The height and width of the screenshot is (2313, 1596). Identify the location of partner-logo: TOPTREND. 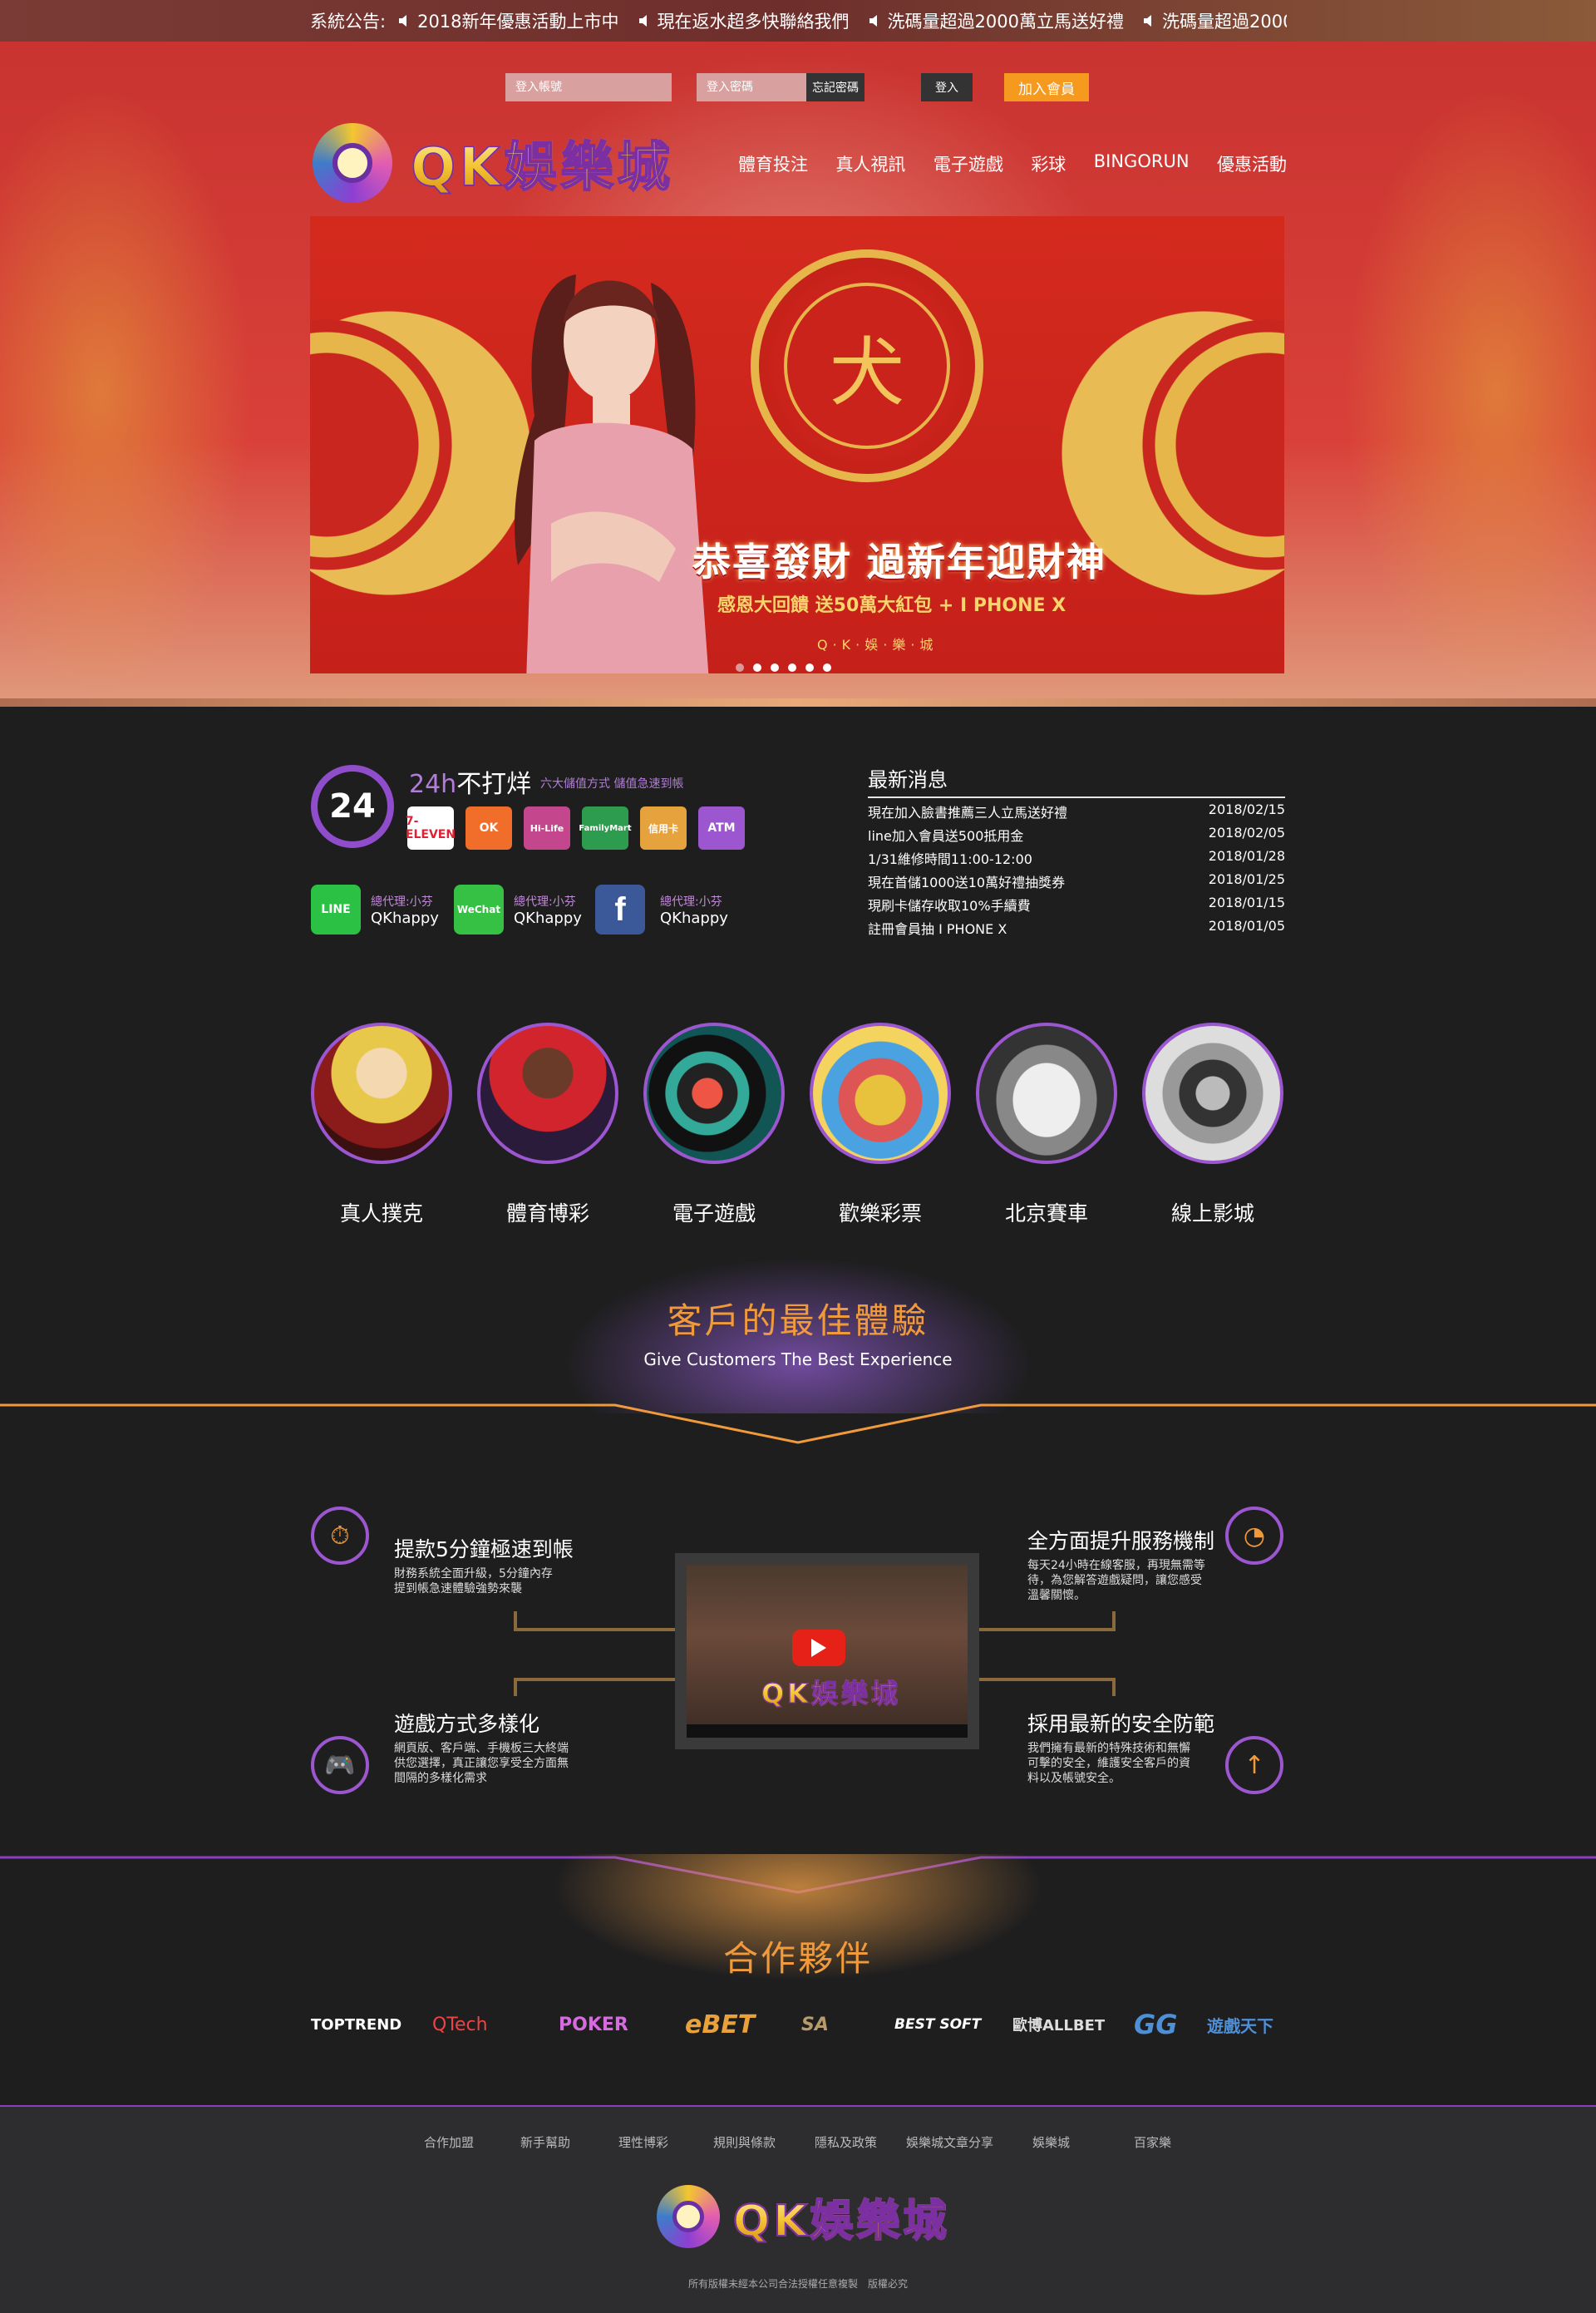
(356, 2024).